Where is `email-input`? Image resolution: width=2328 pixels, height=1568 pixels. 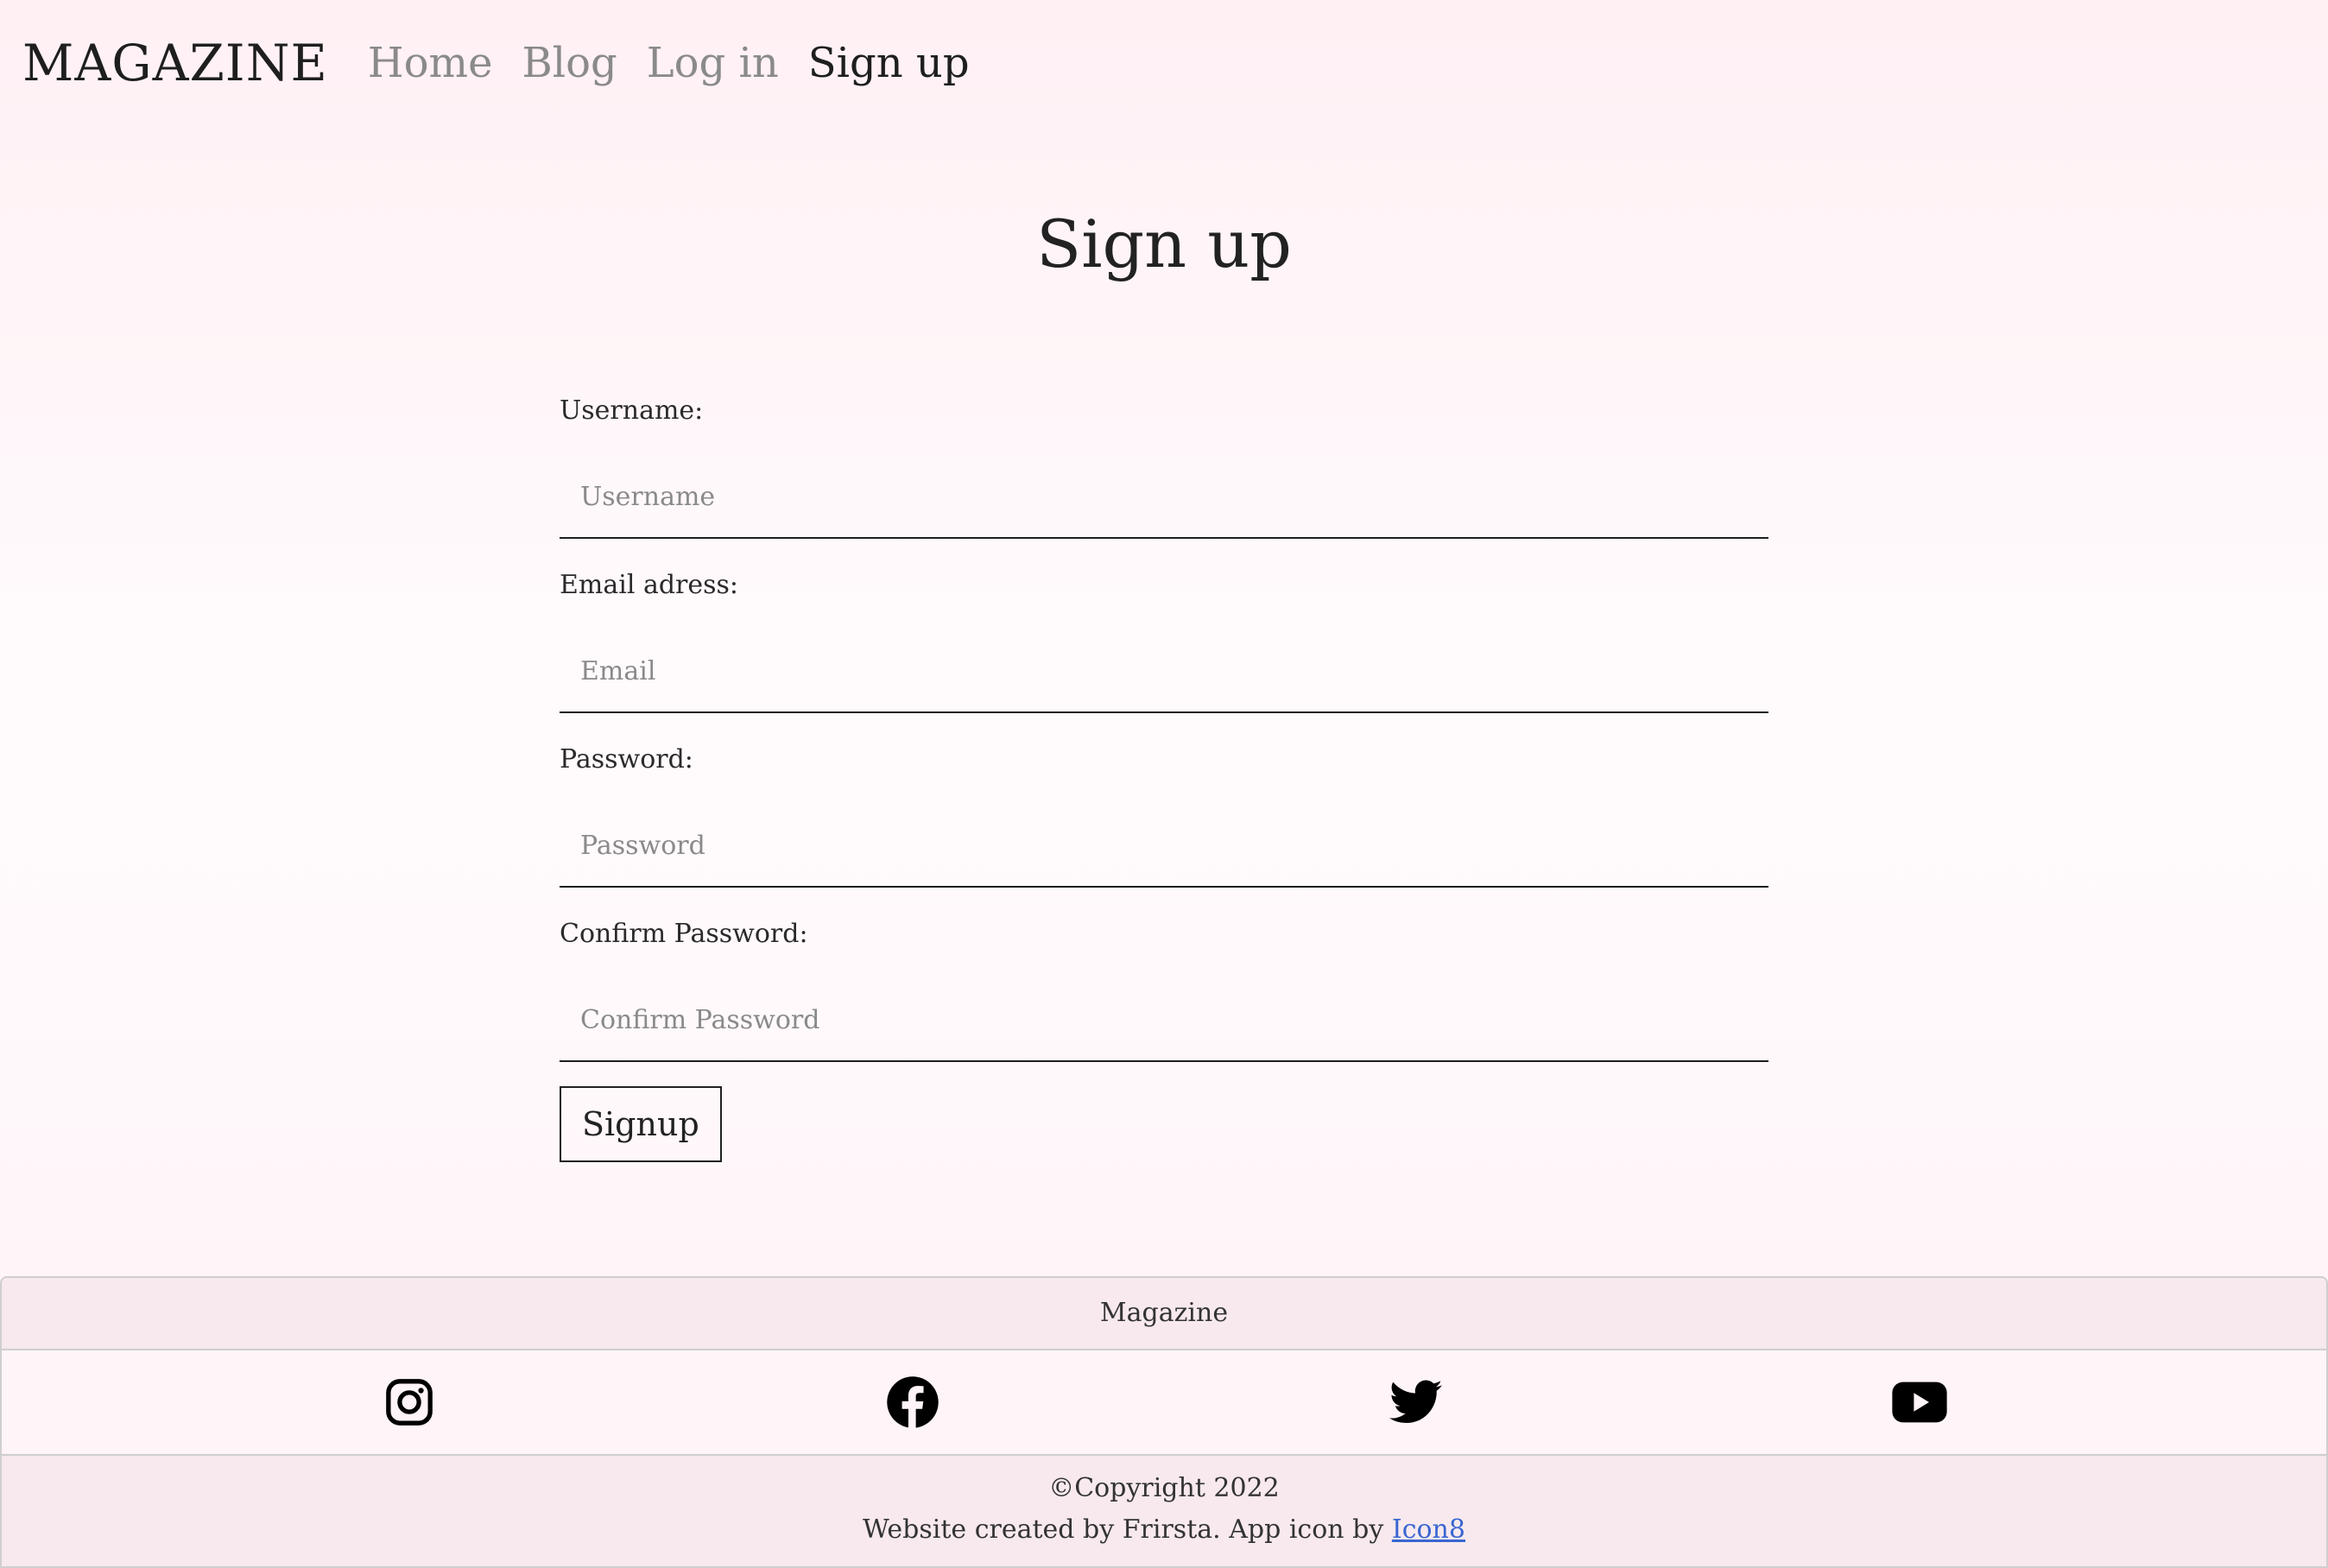 email-input is located at coordinates (1164, 671).